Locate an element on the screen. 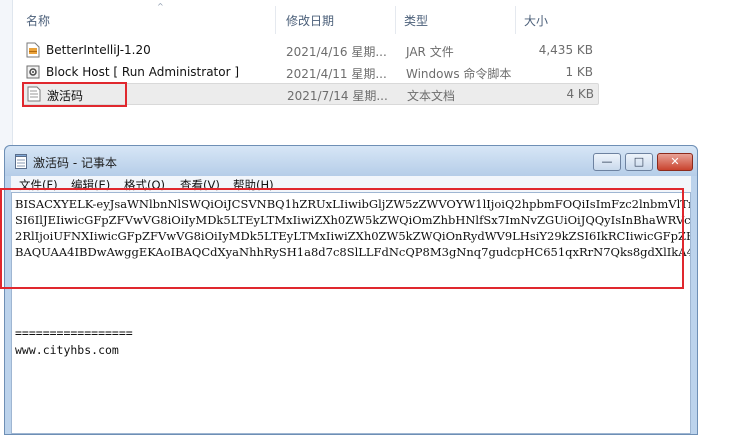  file-type: 文本文档 is located at coordinates (431, 96).